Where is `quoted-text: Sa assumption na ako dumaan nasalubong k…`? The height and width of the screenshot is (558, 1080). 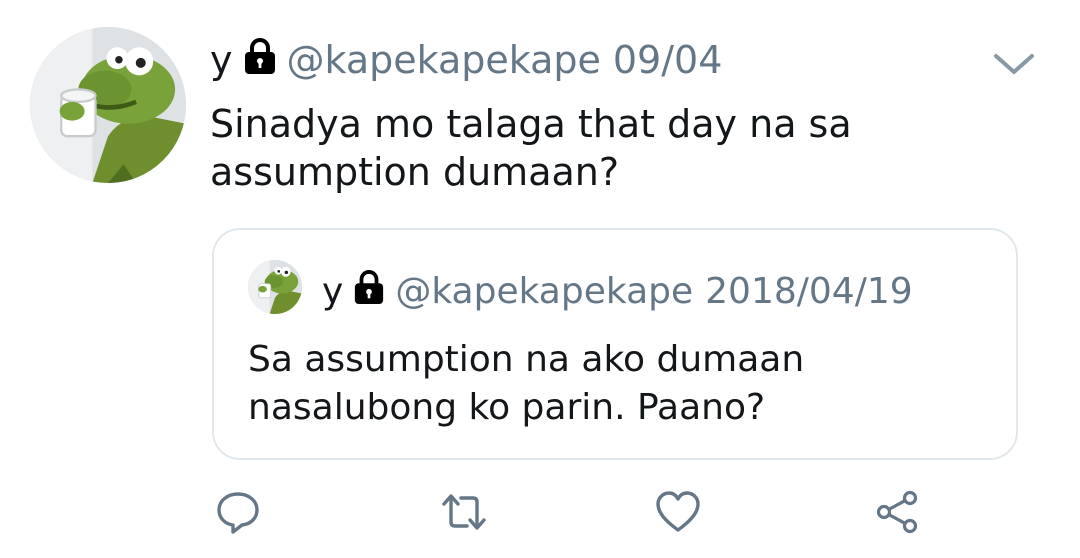 quoted-text: Sa assumption na ako dumaan nasalubong k… is located at coordinates (526, 383).